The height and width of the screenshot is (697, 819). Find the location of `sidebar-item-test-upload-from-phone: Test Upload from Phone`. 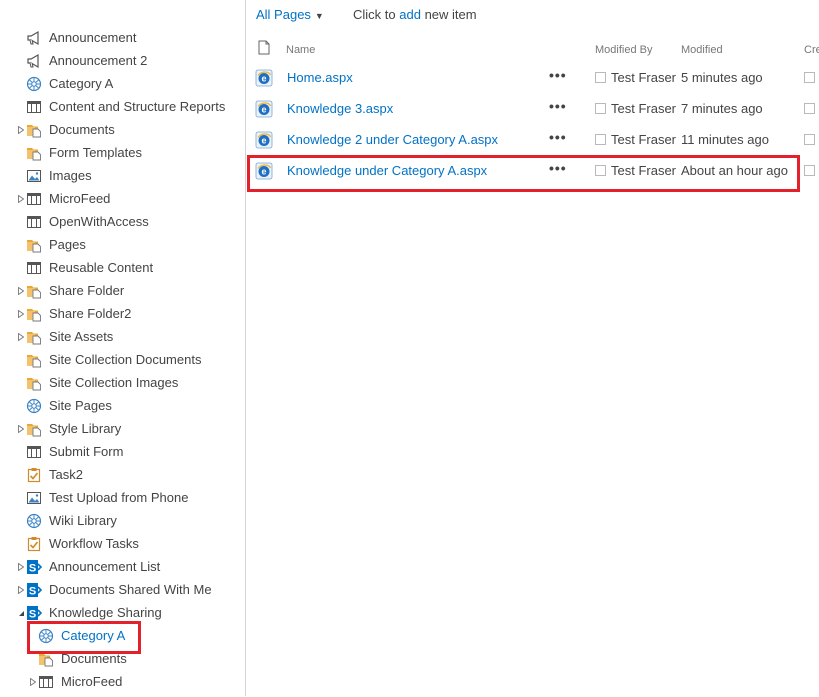

sidebar-item-test-upload-from-phone: Test Upload from Phone is located at coordinates (128, 498).